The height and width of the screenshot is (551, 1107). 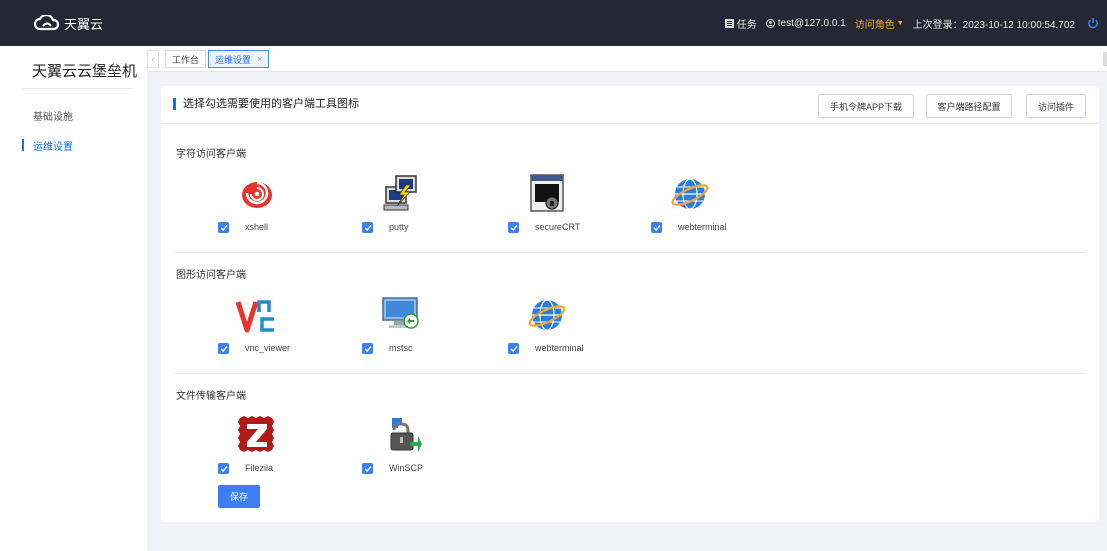 I want to click on tasks-label: 任务, so click(x=746, y=25).